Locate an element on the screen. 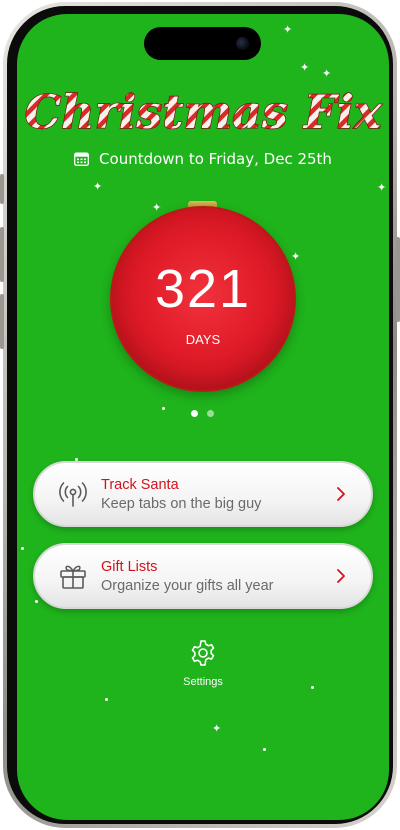 This screenshot has width=400, height=830. gift-lists-text: Gift Lists Organize your gifts all year is located at coordinates (217, 576).